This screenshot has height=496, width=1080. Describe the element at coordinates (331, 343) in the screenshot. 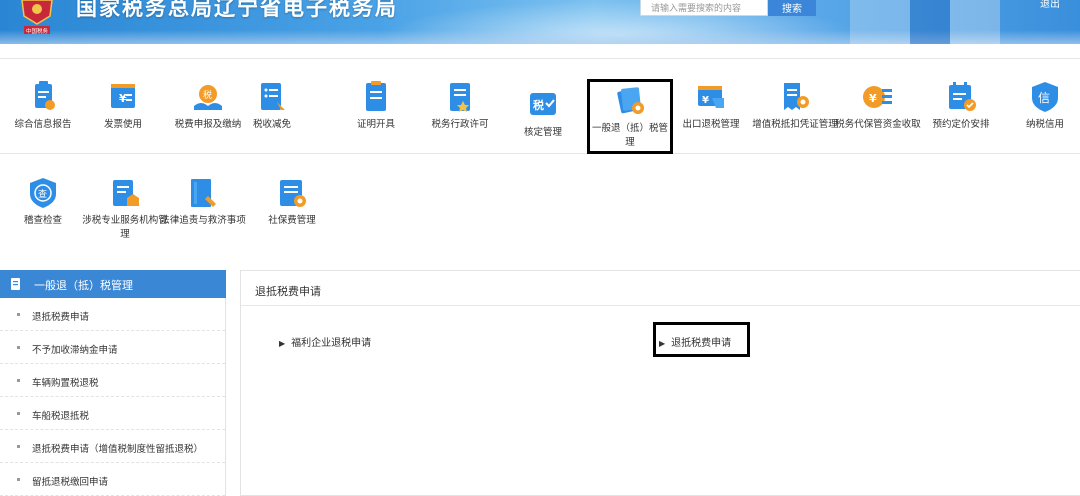

I see `link-label: 福利企业退税申请` at that location.